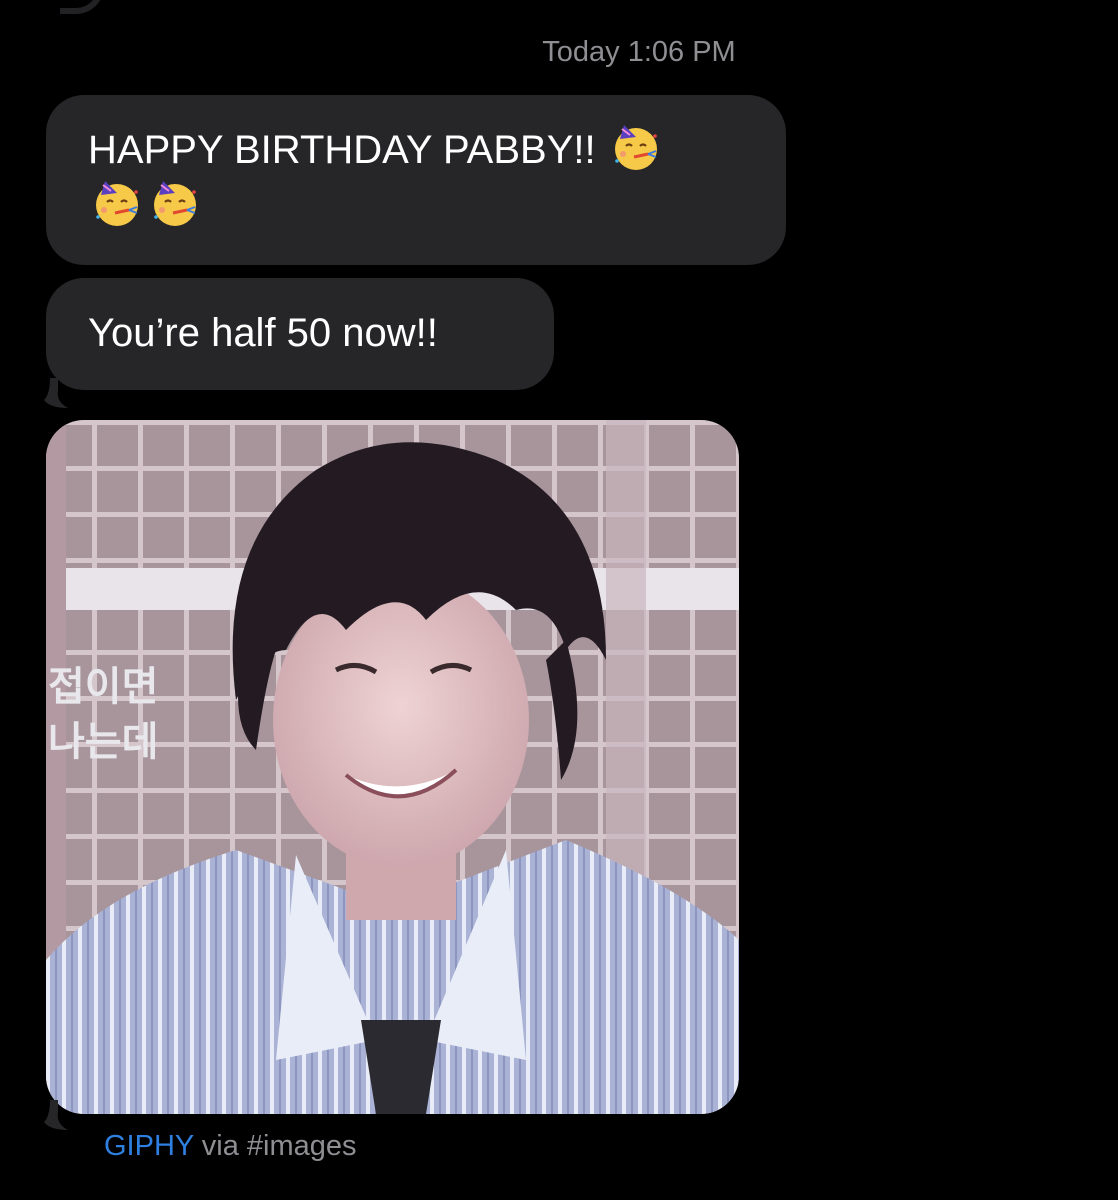  What do you see at coordinates (82, 7) in the screenshot?
I see `previous-bubble-tail` at bounding box center [82, 7].